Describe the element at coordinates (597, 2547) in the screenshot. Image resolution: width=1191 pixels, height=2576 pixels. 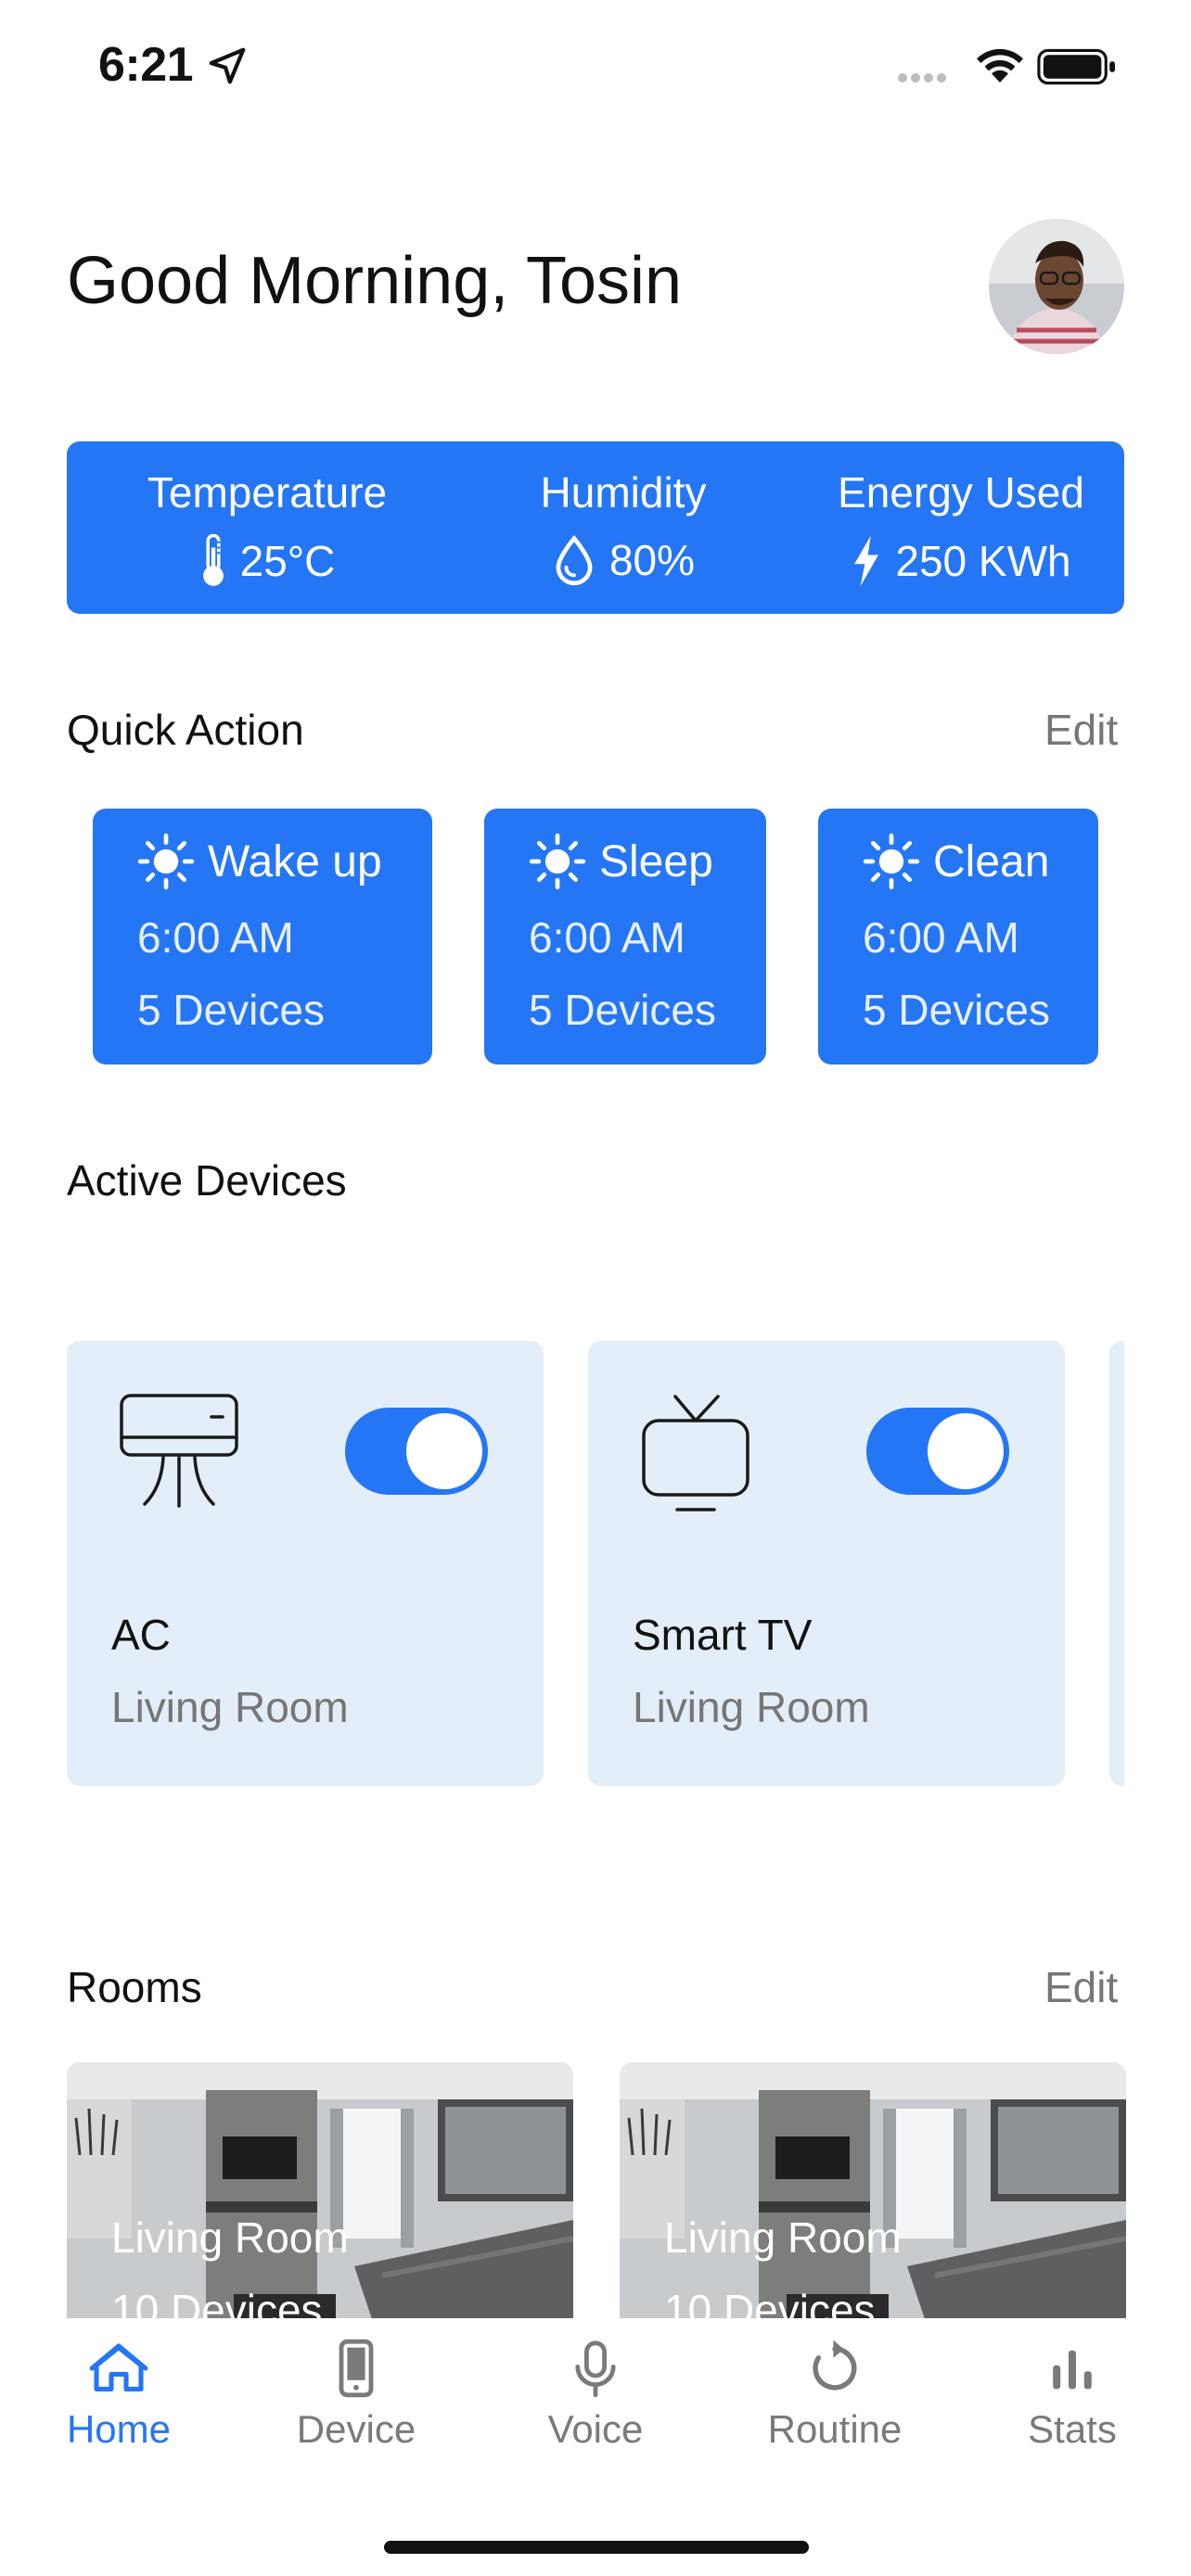
I see `home-indicator` at that location.